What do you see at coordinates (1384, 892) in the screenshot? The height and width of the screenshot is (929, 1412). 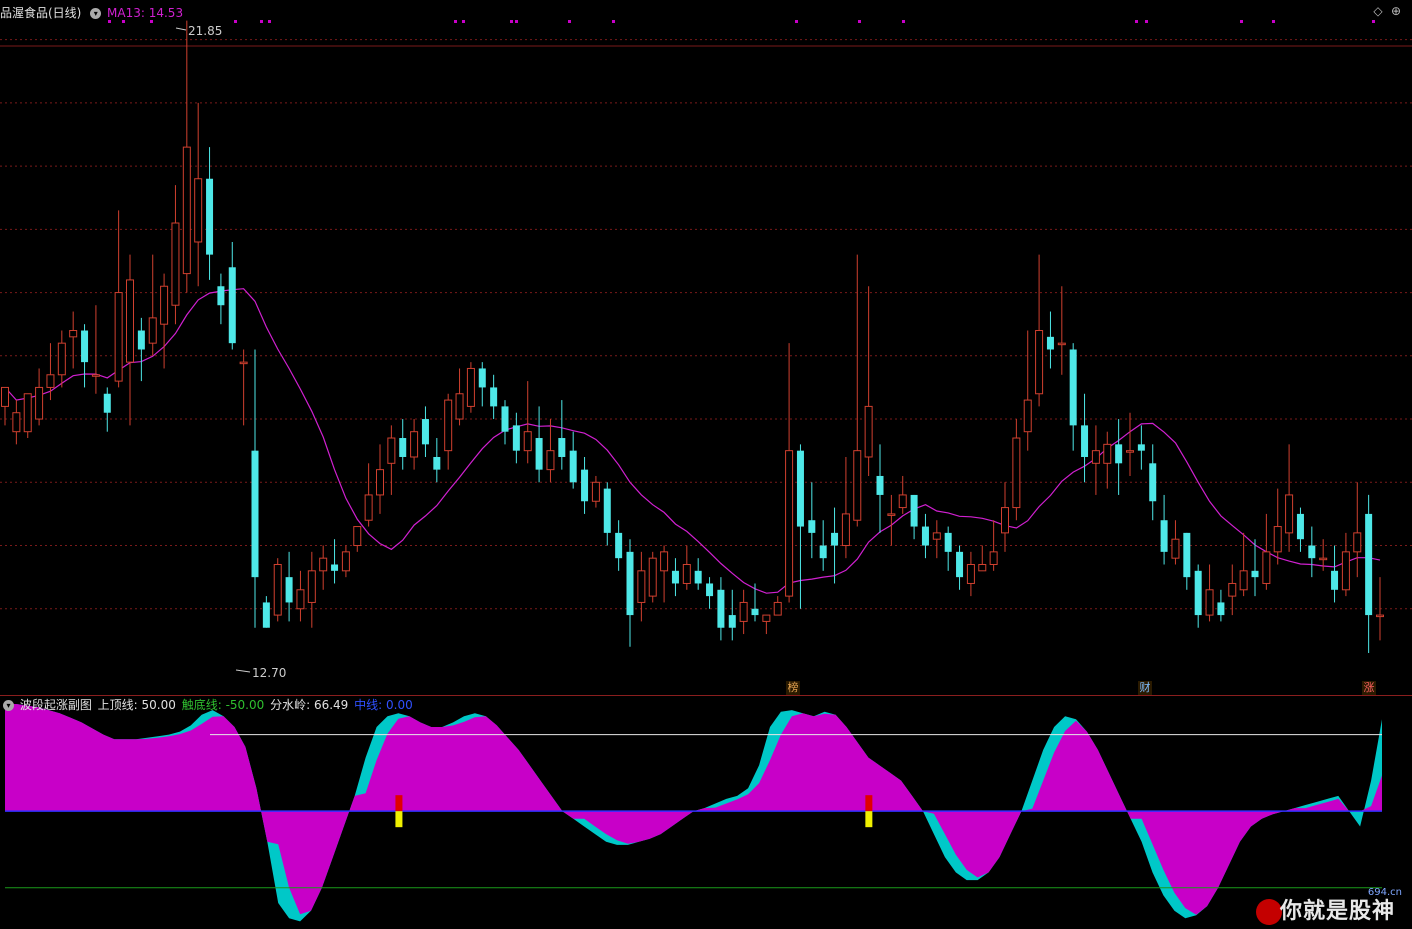 I see `watermark-site: 694.cn` at bounding box center [1384, 892].